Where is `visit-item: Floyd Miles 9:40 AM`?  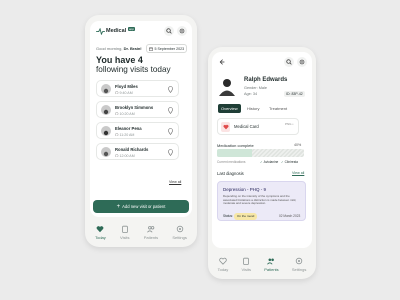
visit-item: Floyd Miles 9:40 AM is located at coordinates (137, 88).